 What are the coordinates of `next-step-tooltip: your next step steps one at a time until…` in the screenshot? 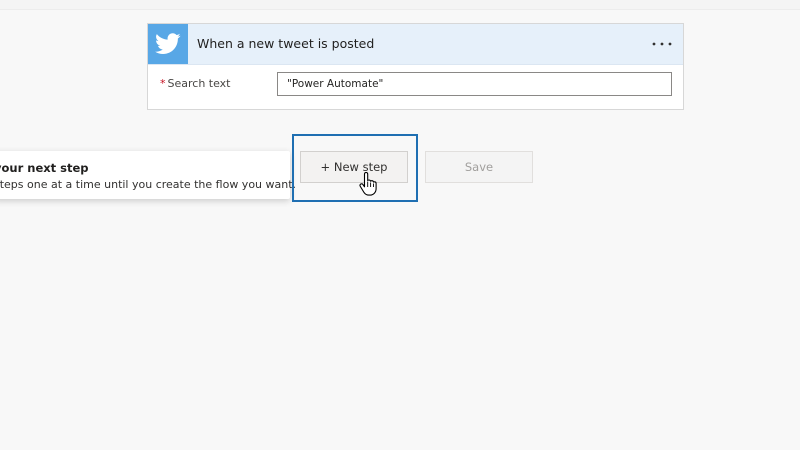 It's located at (148, 175).